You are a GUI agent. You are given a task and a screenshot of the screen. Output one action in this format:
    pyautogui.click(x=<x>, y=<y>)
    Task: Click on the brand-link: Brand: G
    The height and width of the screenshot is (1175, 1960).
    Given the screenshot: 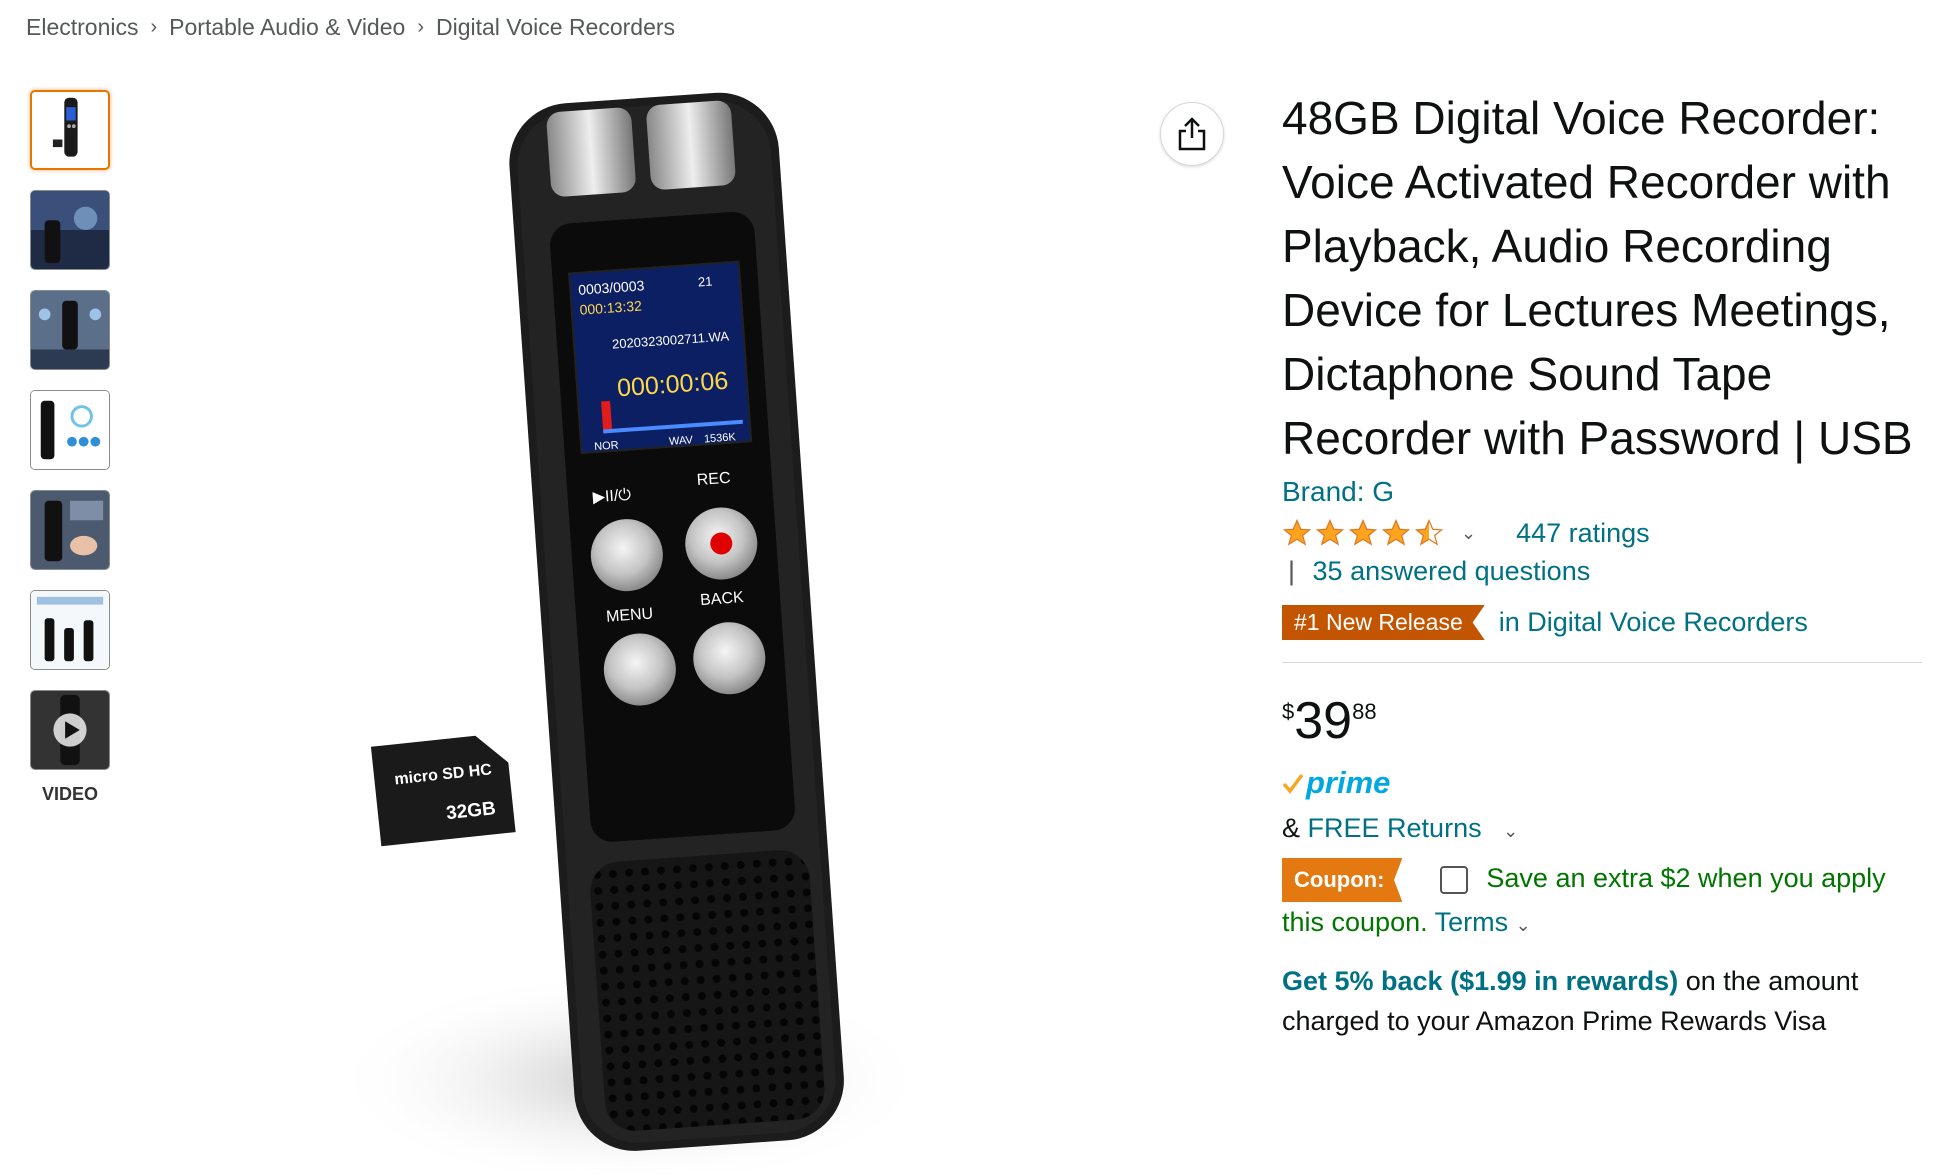 What is the action you would take?
    pyautogui.click(x=1602, y=492)
    